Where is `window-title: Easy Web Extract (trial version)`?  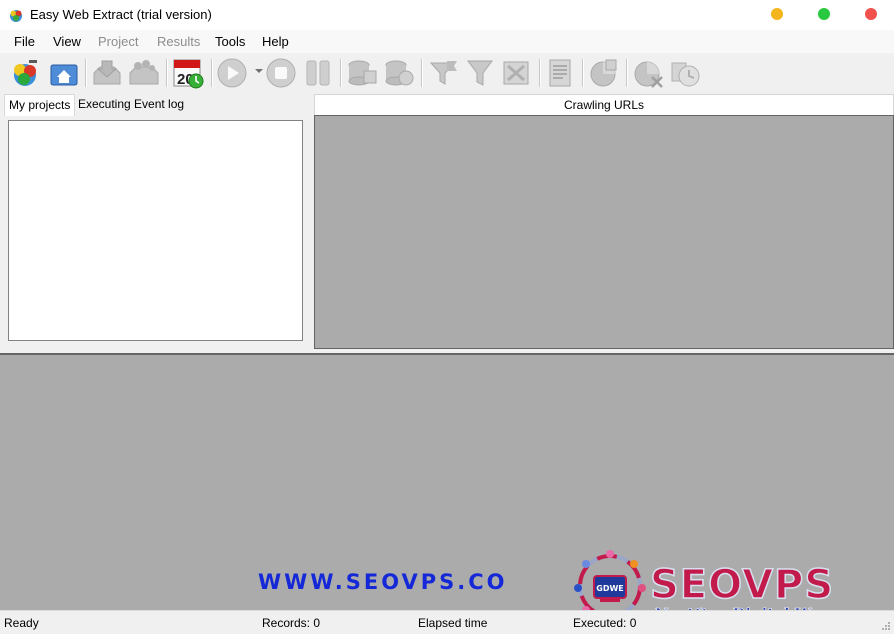 window-title: Easy Web Extract (trial version) is located at coordinates (121, 14).